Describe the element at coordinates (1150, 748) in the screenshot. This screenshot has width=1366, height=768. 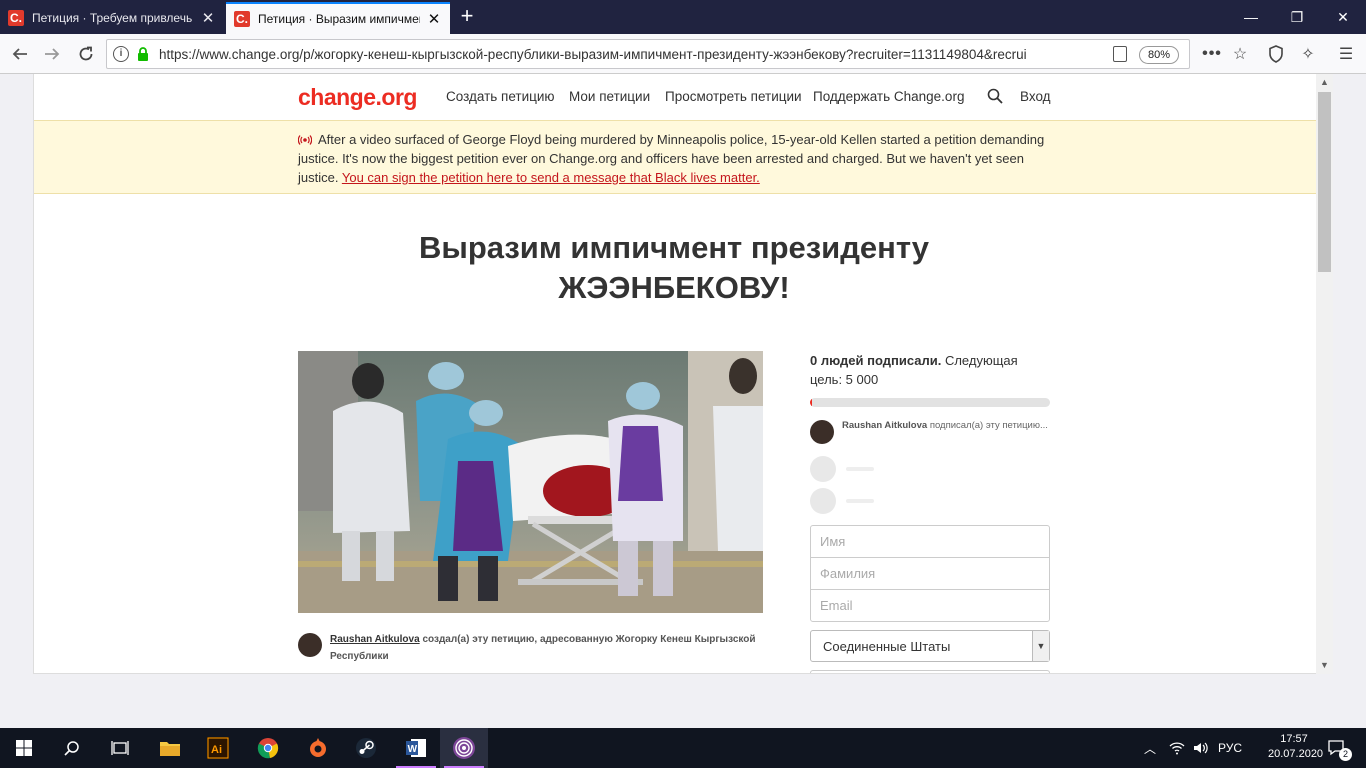
I see `show-hidden-icons: ︿` at that location.